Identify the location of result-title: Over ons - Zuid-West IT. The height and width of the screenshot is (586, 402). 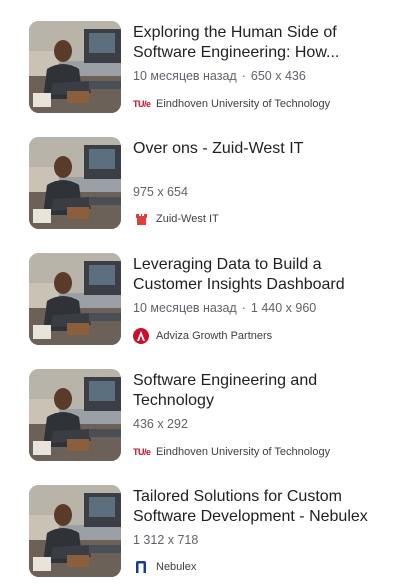
(264, 149).